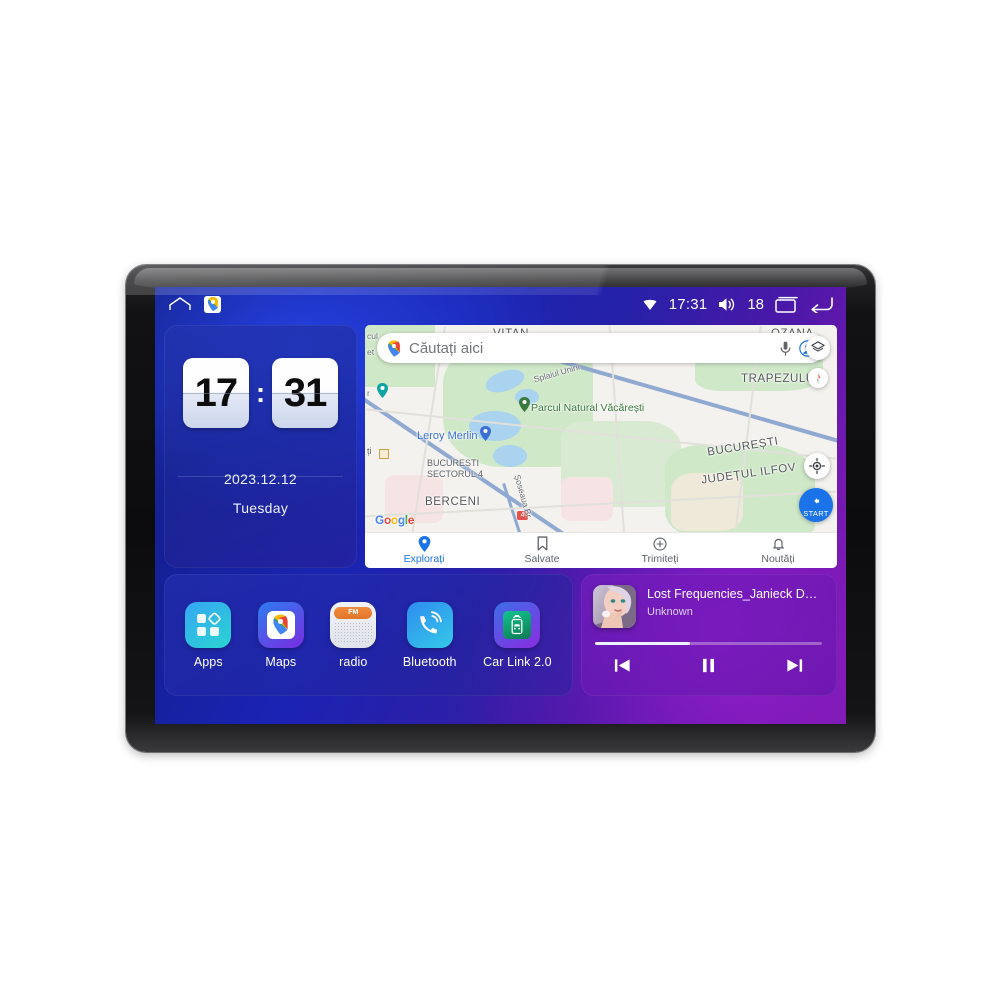 This screenshot has height=1000, width=1000. What do you see at coordinates (394, 520) in the screenshot?
I see `google-attribution: Google` at bounding box center [394, 520].